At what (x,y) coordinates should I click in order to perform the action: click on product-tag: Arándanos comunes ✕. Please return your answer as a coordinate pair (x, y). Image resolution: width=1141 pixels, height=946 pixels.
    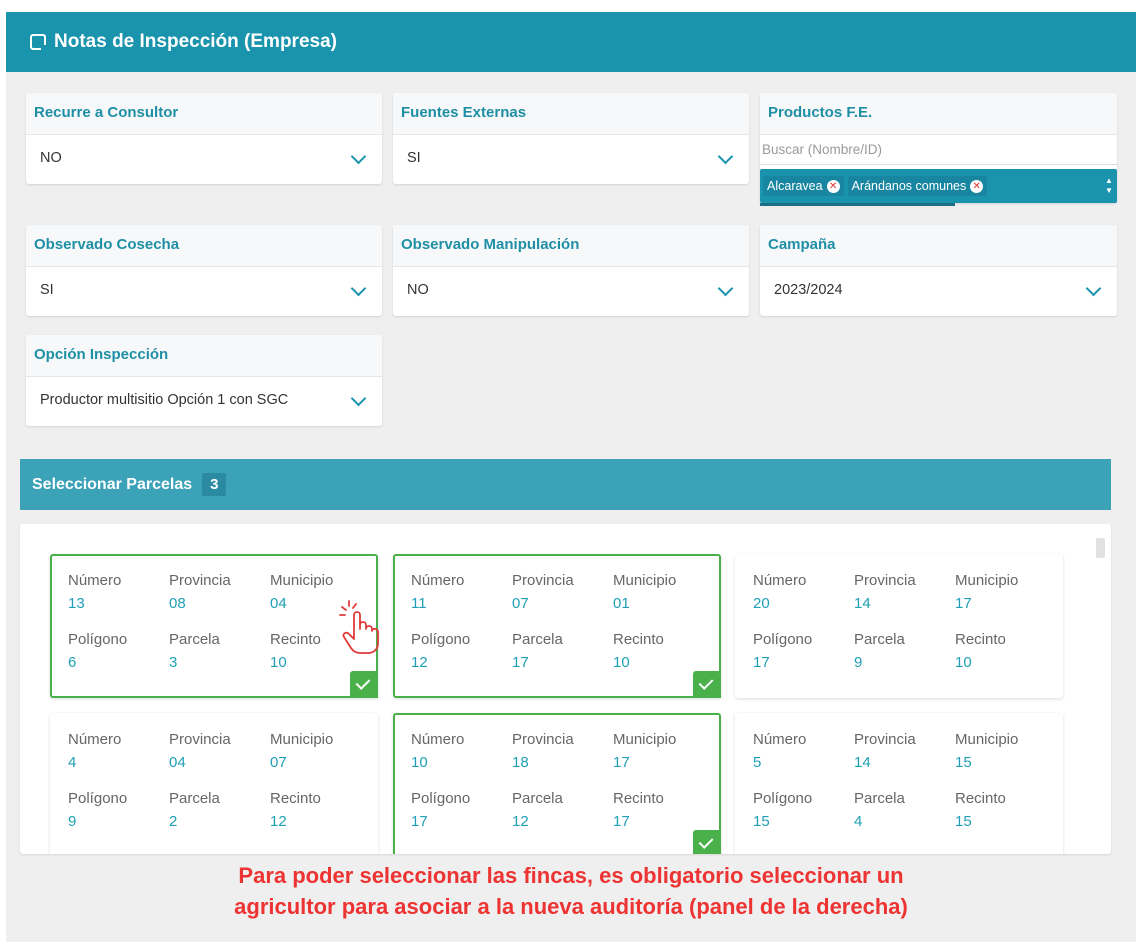
    Looking at the image, I should click on (917, 186).